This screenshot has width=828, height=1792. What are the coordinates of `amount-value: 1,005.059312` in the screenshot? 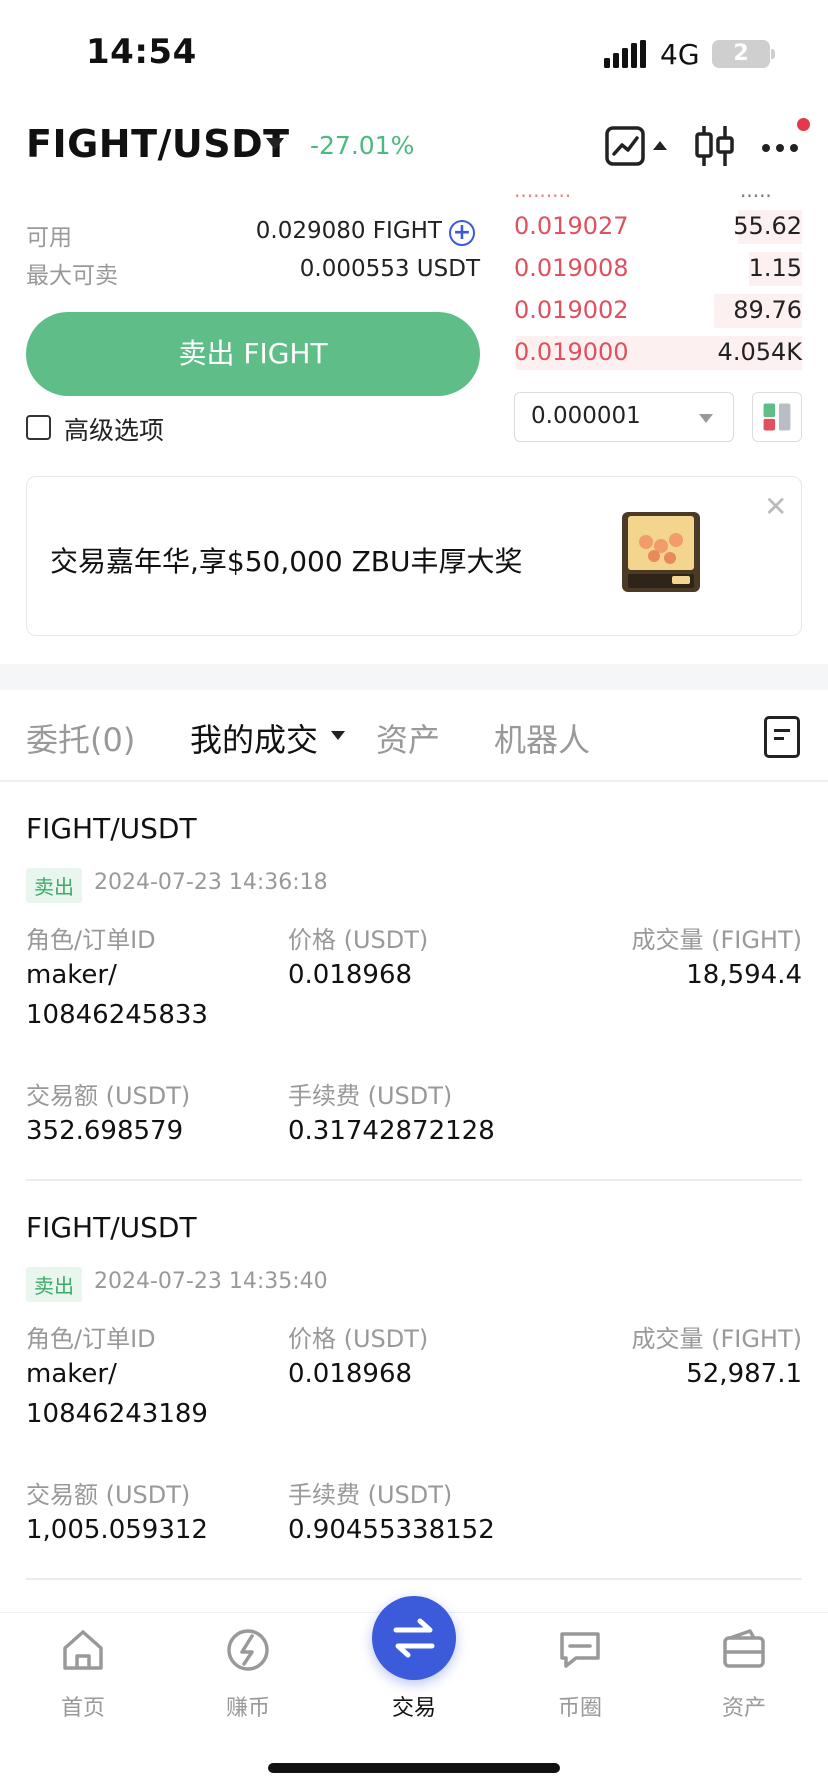 It's located at (117, 1530).